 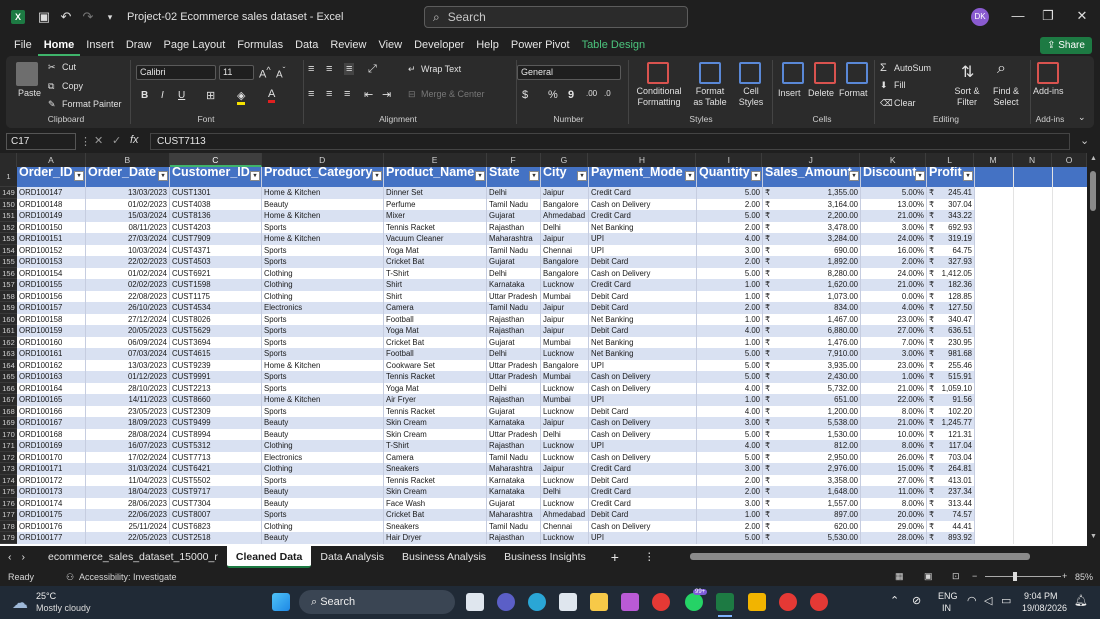 What do you see at coordinates (1048, 91) in the screenshot?
I see `add-ins-button: Add-ins` at bounding box center [1048, 91].